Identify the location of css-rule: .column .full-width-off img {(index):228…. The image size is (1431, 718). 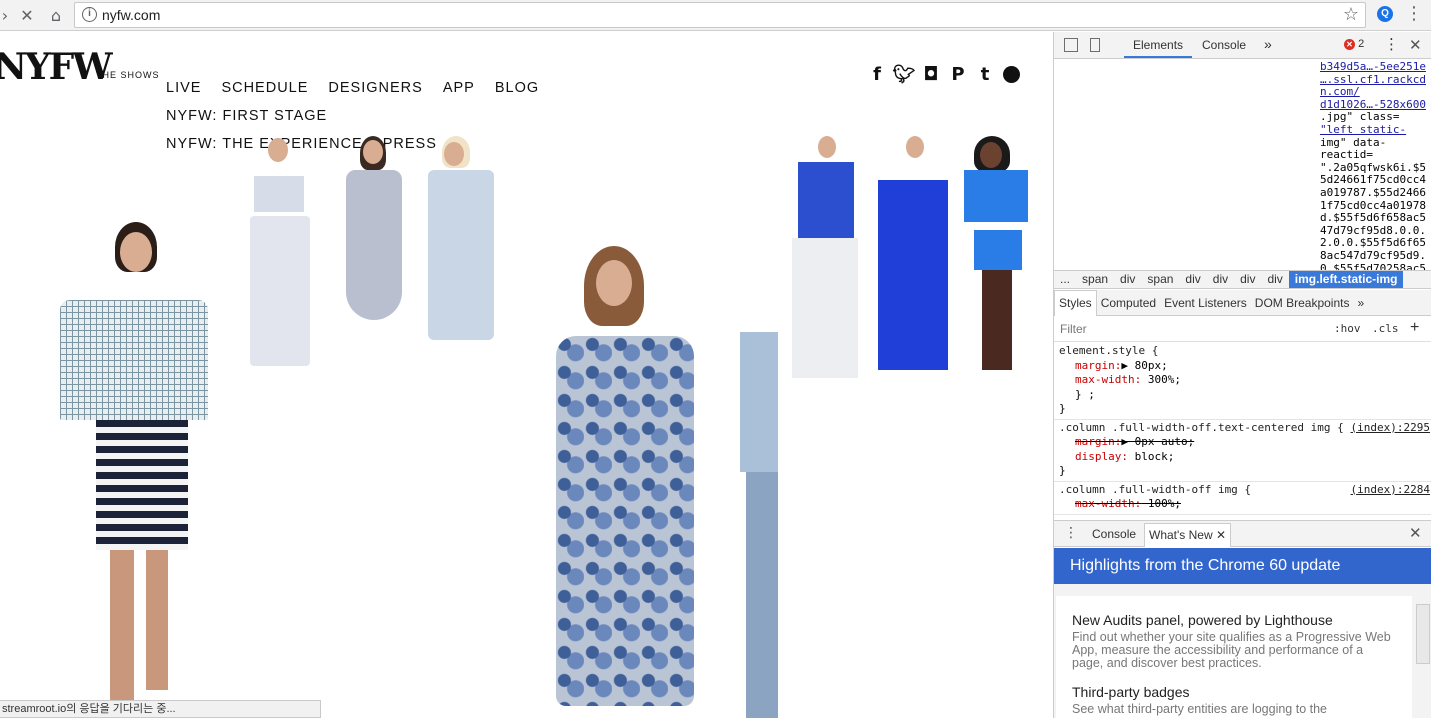
(1242, 498).